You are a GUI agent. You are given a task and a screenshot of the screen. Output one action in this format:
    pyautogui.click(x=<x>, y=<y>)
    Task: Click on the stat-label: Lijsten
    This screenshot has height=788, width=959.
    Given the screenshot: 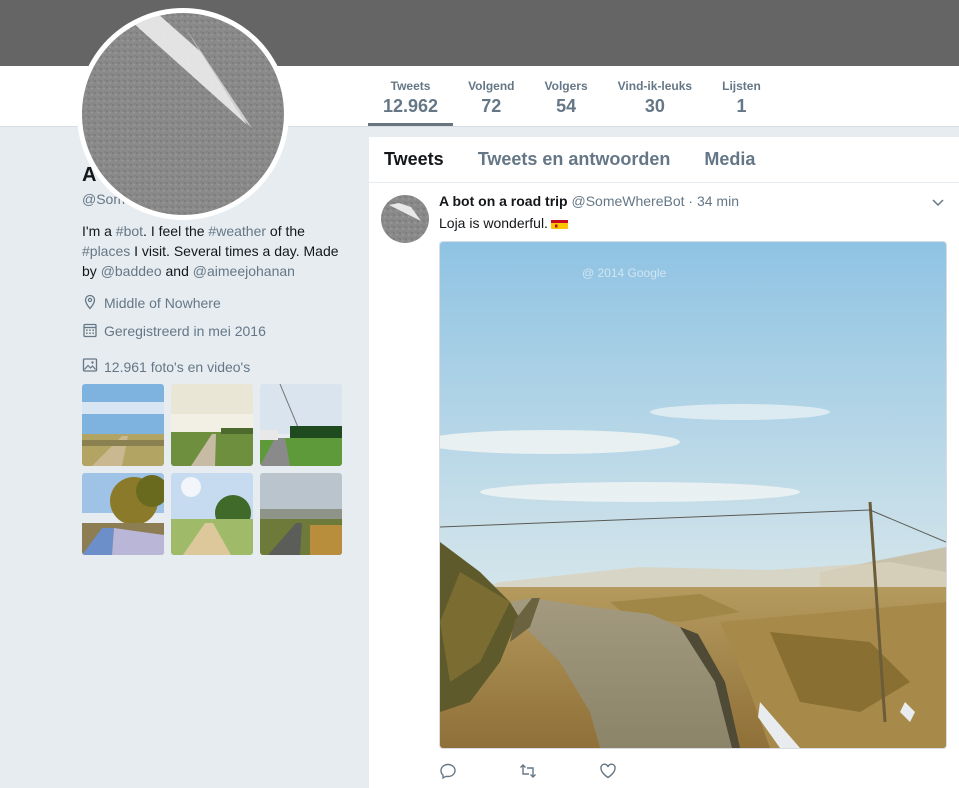 What is the action you would take?
    pyautogui.click(x=741, y=86)
    